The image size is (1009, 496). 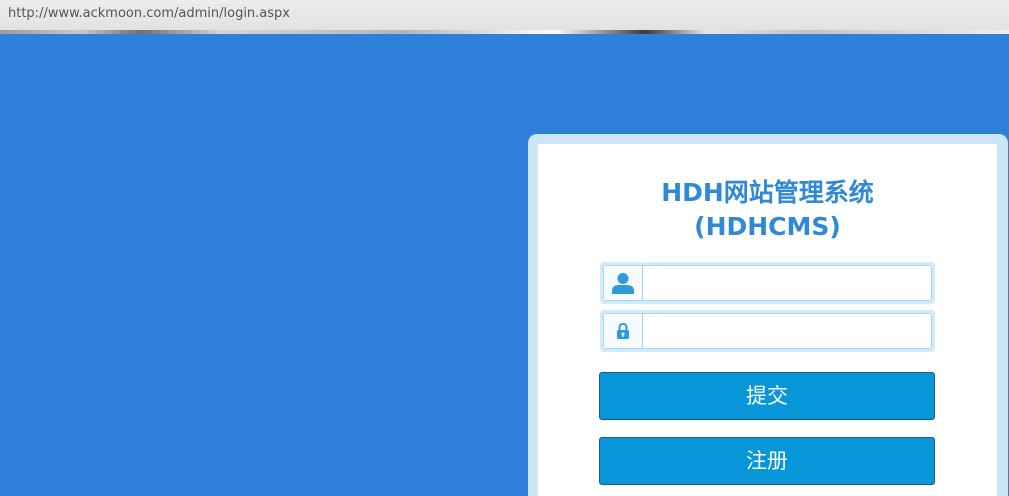 I want to click on address-url: http://www.ackmoon.com/admin/login.aspx, so click(x=149, y=13).